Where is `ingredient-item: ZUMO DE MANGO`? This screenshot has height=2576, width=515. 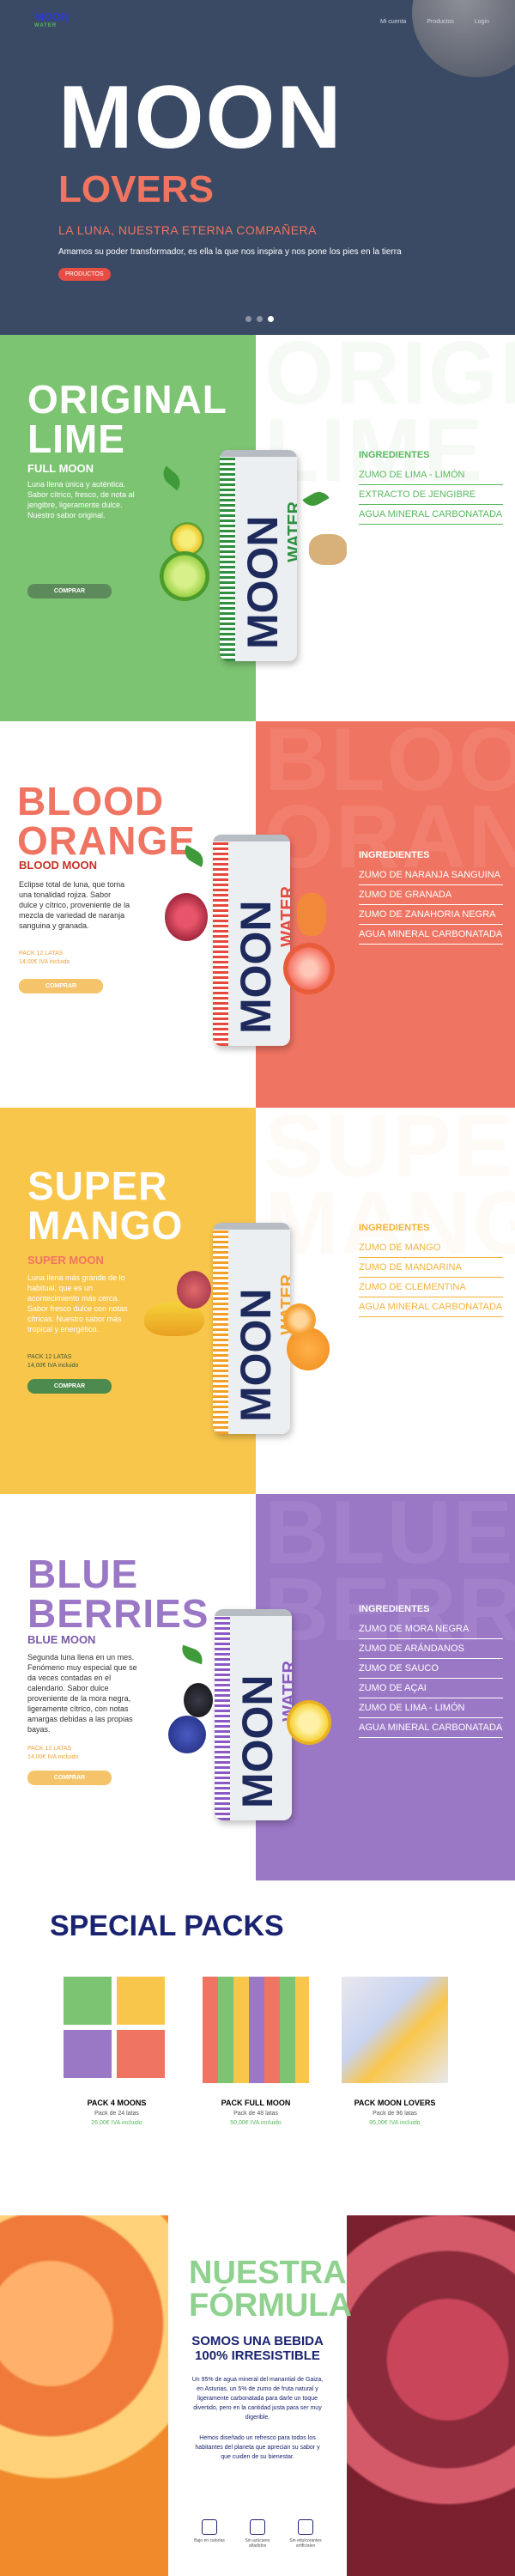
ingredient-item: ZUMO DE MANGO is located at coordinates (431, 1248).